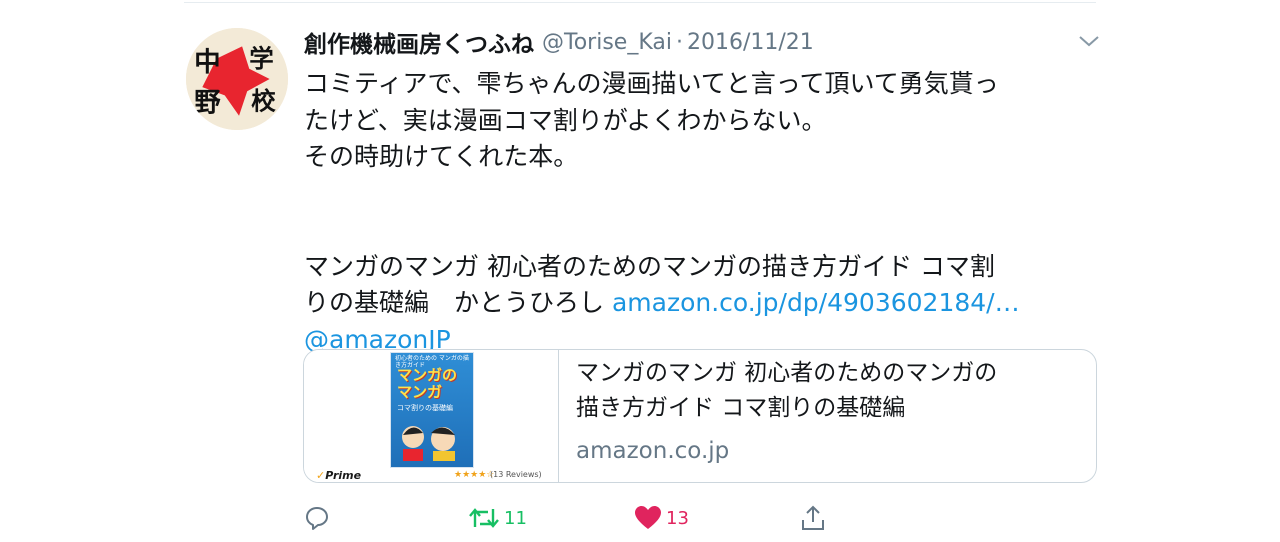 The height and width of the screenshot is (542, 1280). What do you see at coordinates (428, 443) in the screenshot?
I see `book-cover-art` at bounding box center [428, 443].